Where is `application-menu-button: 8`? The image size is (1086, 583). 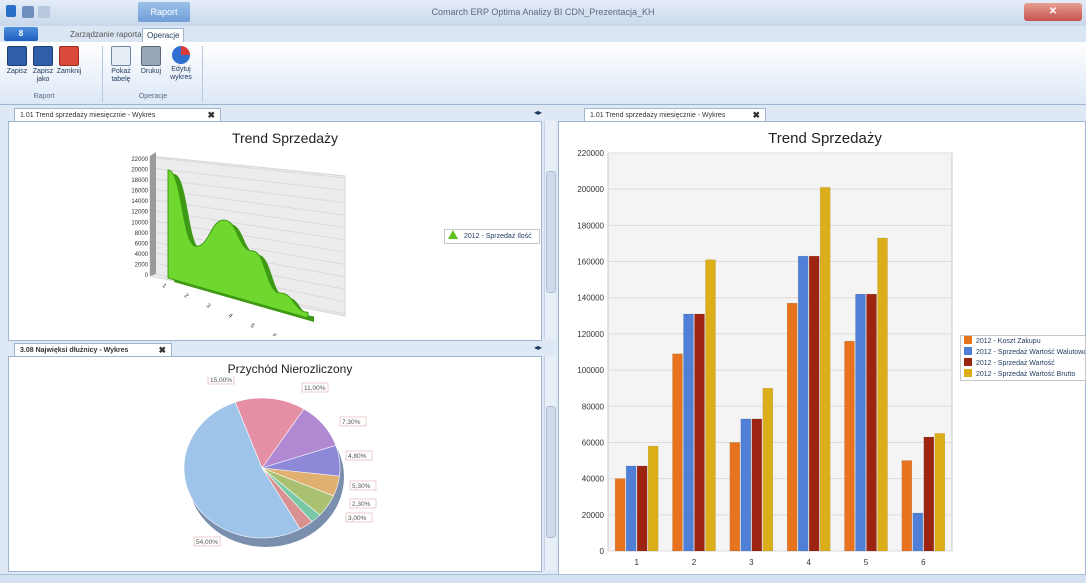
application-menu-button: 8 is located at coordinates (21, 34).